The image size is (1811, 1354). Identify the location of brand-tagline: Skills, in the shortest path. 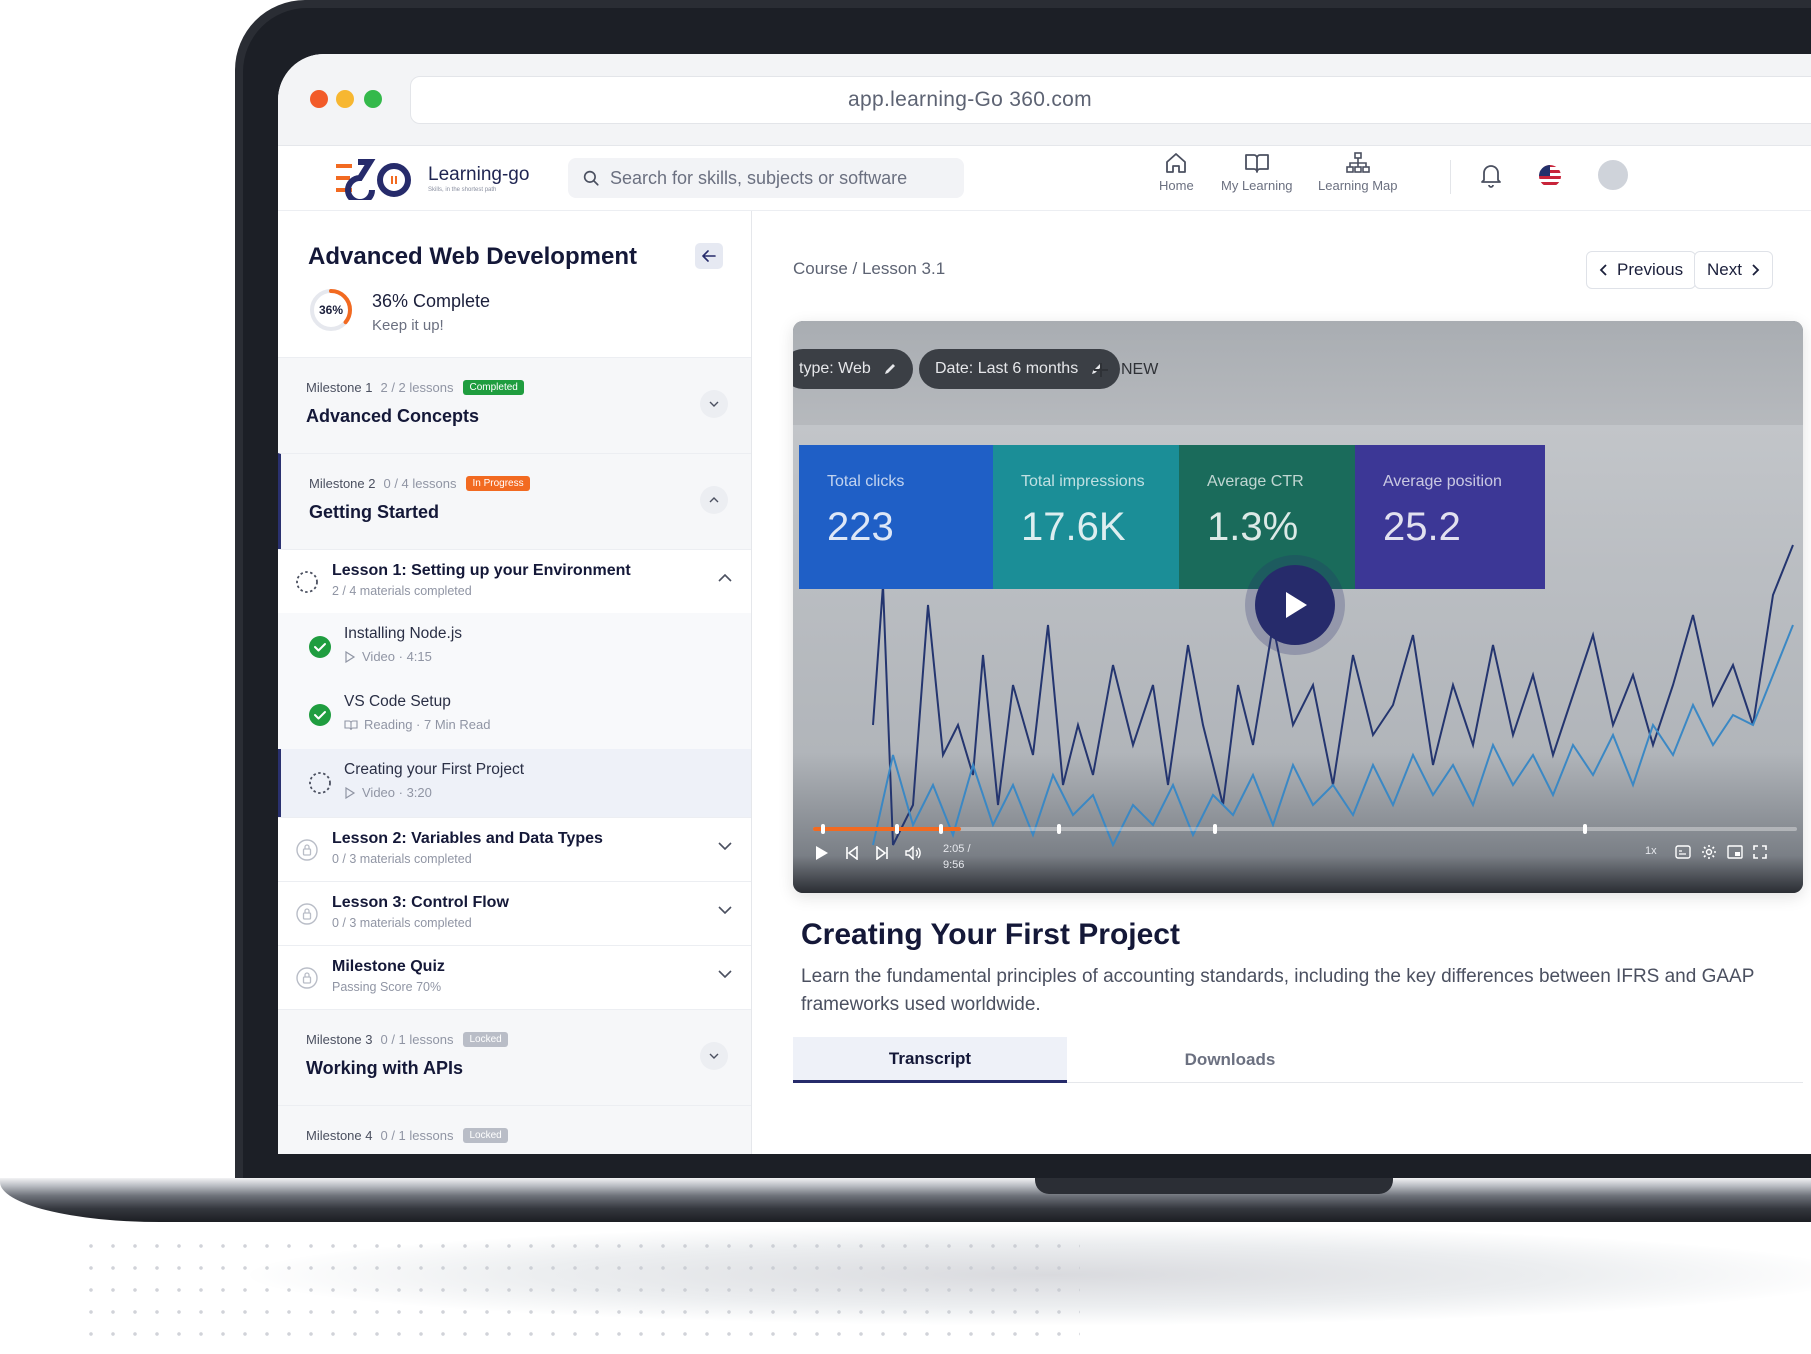
(462, 189).